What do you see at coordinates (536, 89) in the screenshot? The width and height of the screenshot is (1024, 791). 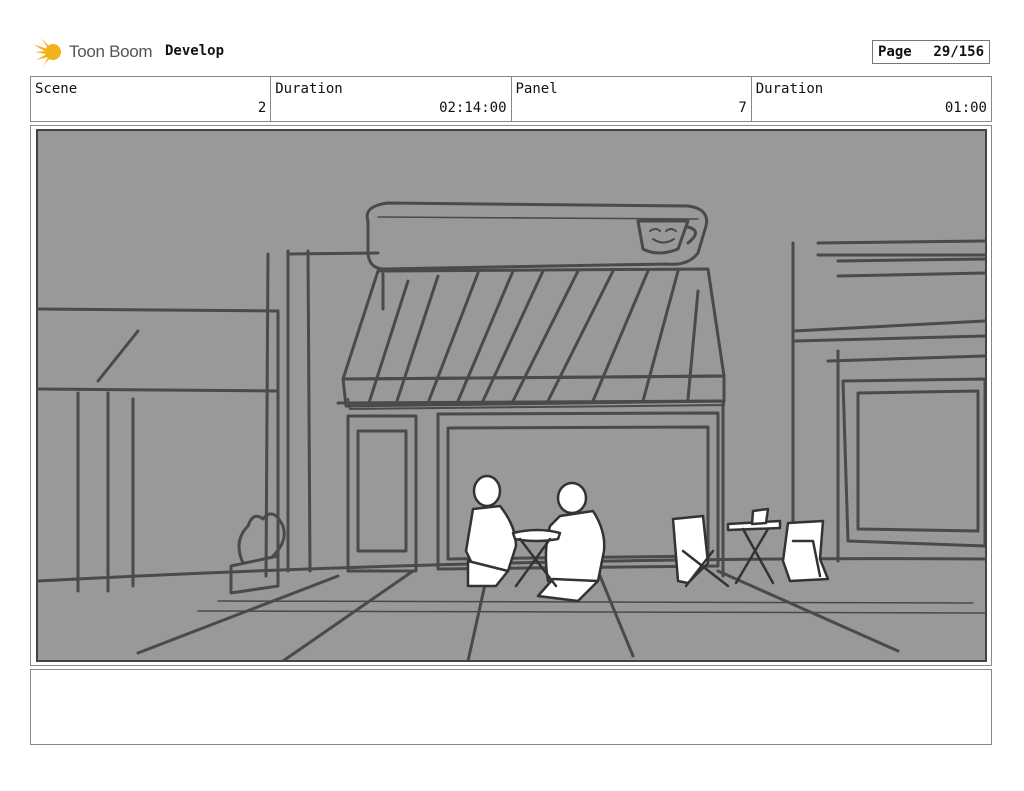 I see `panel-label: Panel` at bounding box center [536, 89].